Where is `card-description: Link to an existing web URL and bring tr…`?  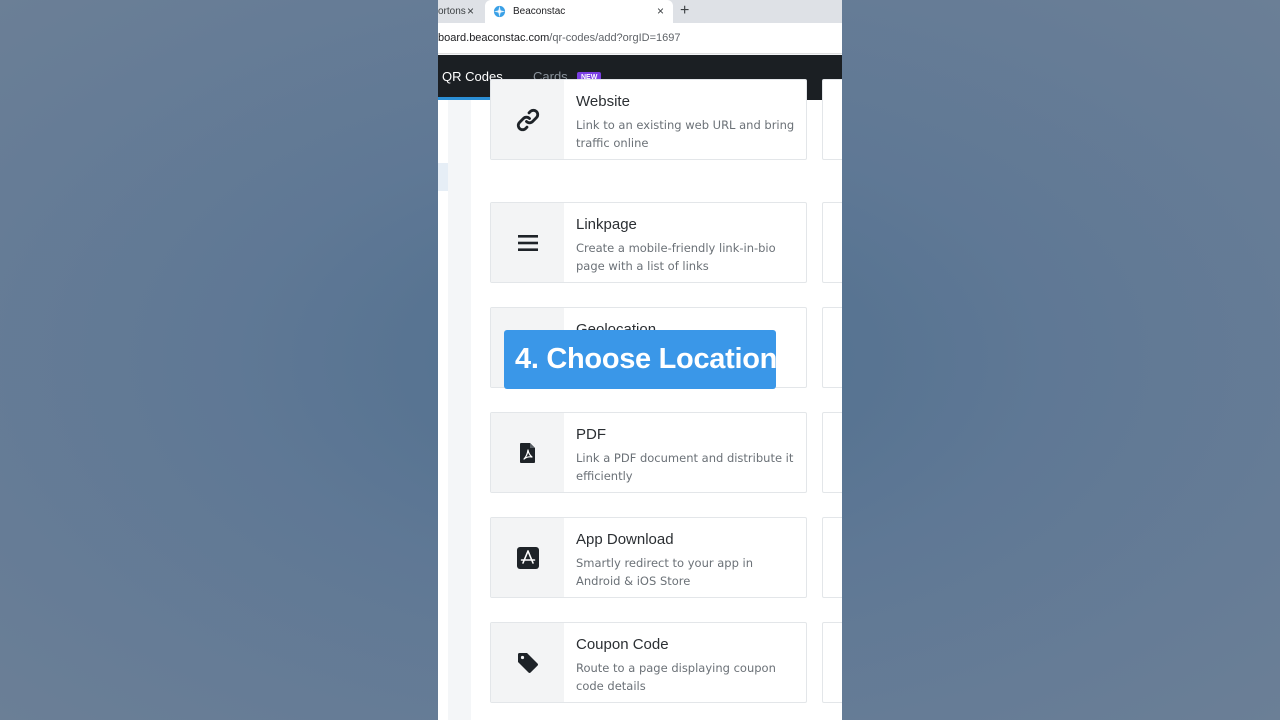 card-description: Link to an existing web URL and bring tr… is located at coordinates (685, 134).